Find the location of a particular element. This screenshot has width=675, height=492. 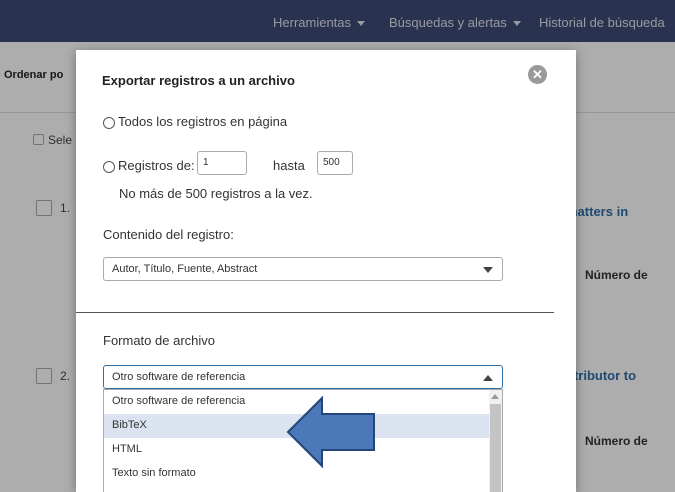

file-format-label: Formato de archivo is located at coordinates (159, 340).